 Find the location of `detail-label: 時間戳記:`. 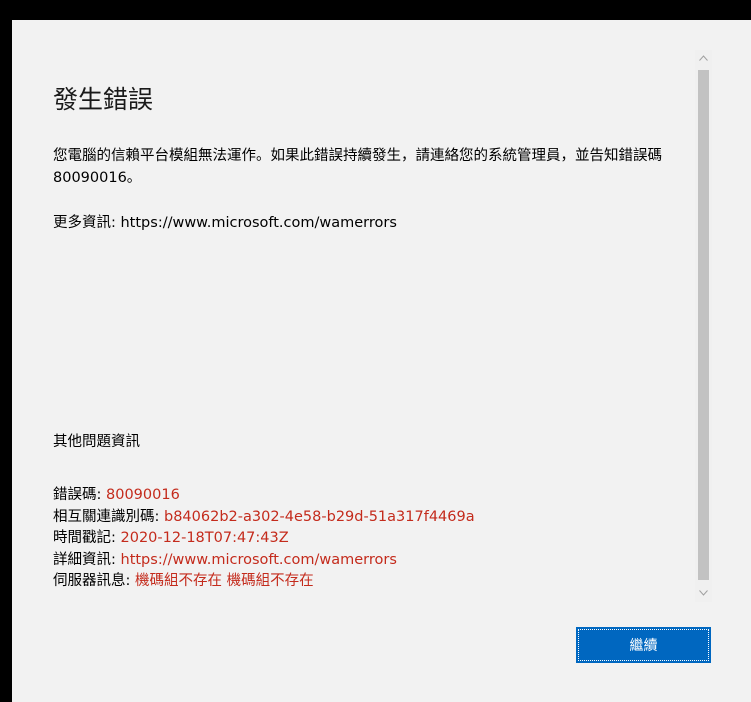

detail-label: 時間戳記: is located at coordinates (87, 538).